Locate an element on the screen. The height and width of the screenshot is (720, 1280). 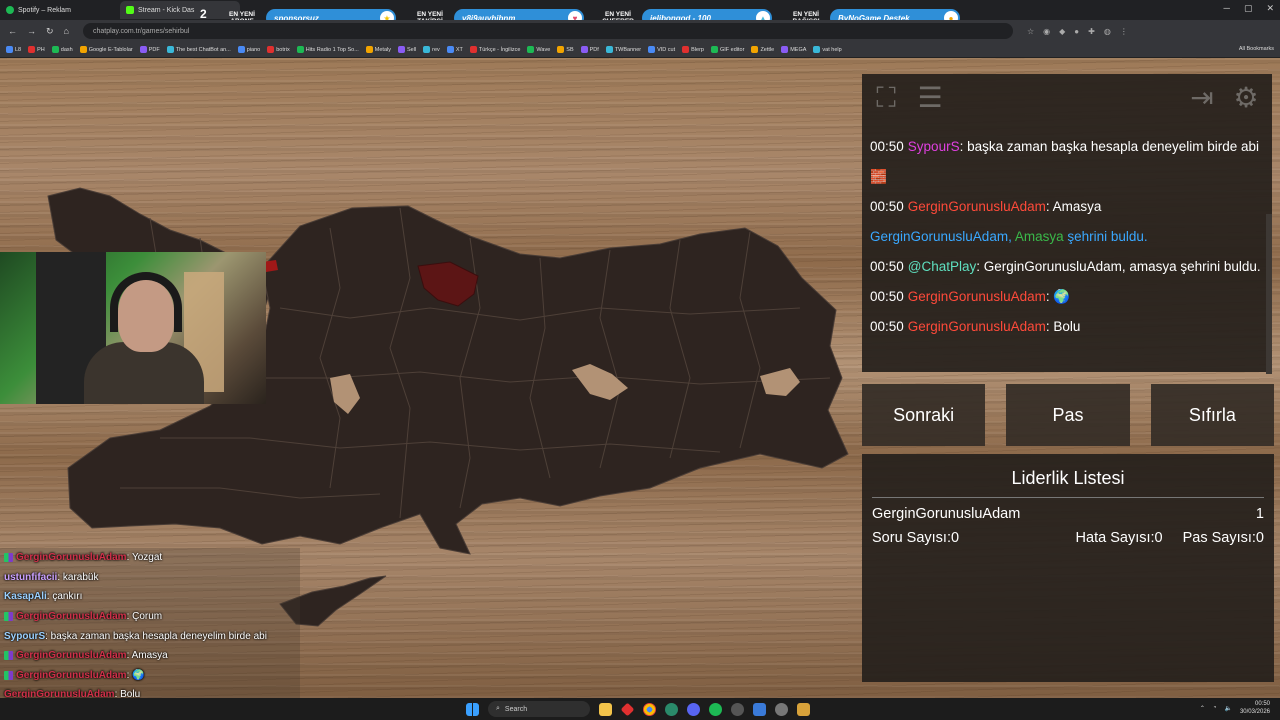
bookmark-item: dash is located at coordinates (62, 49).